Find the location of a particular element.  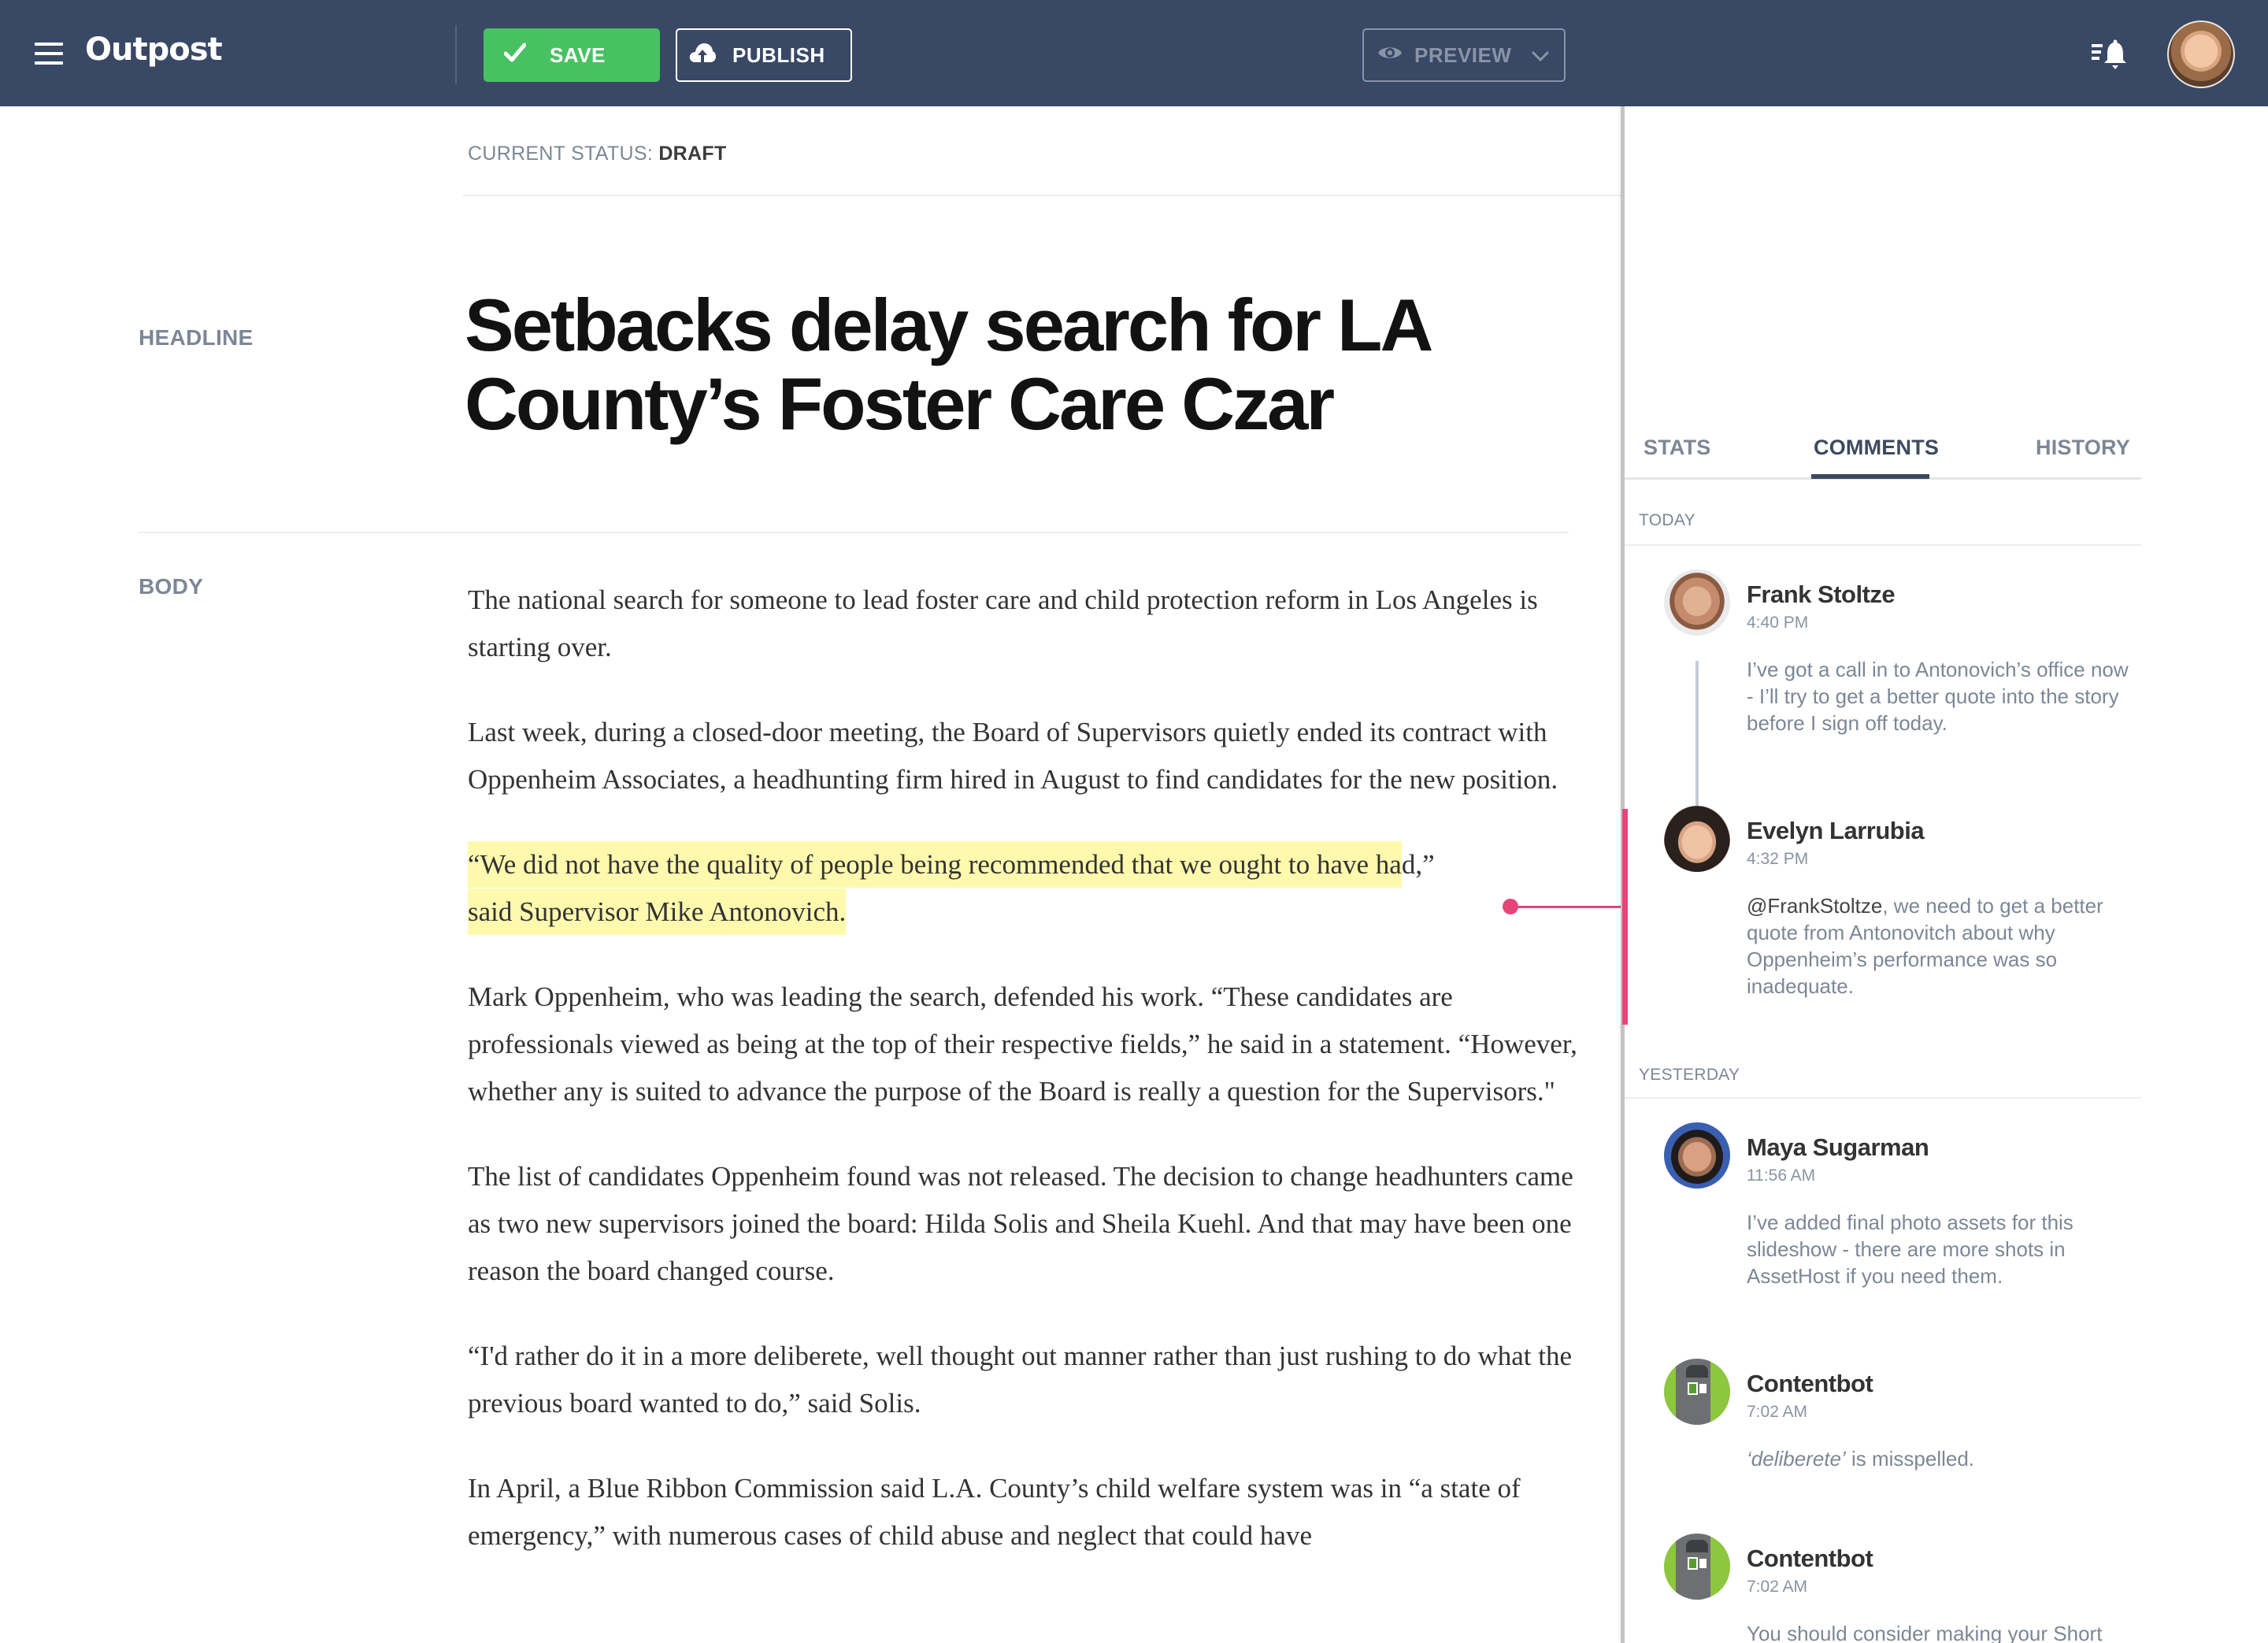

comment-connector-line is located at coordinates (1565, 907).